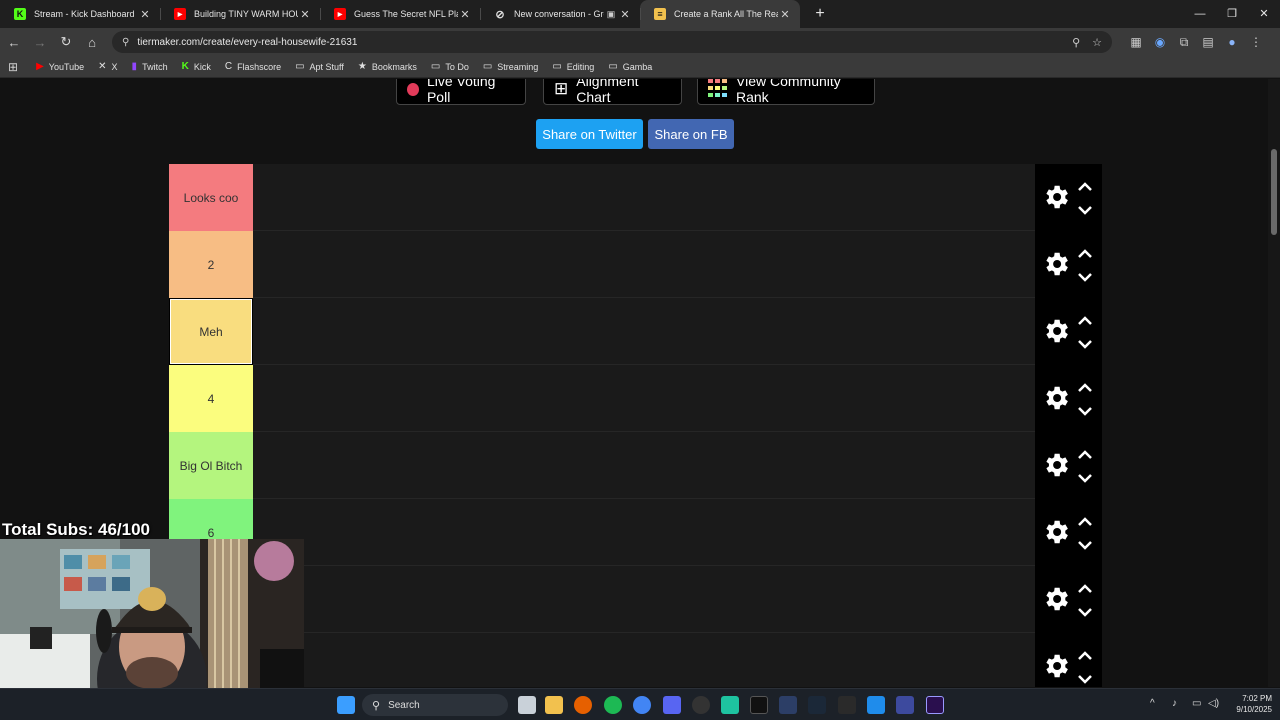  I want to click on display-icon: ▭, so click(1196, 703).